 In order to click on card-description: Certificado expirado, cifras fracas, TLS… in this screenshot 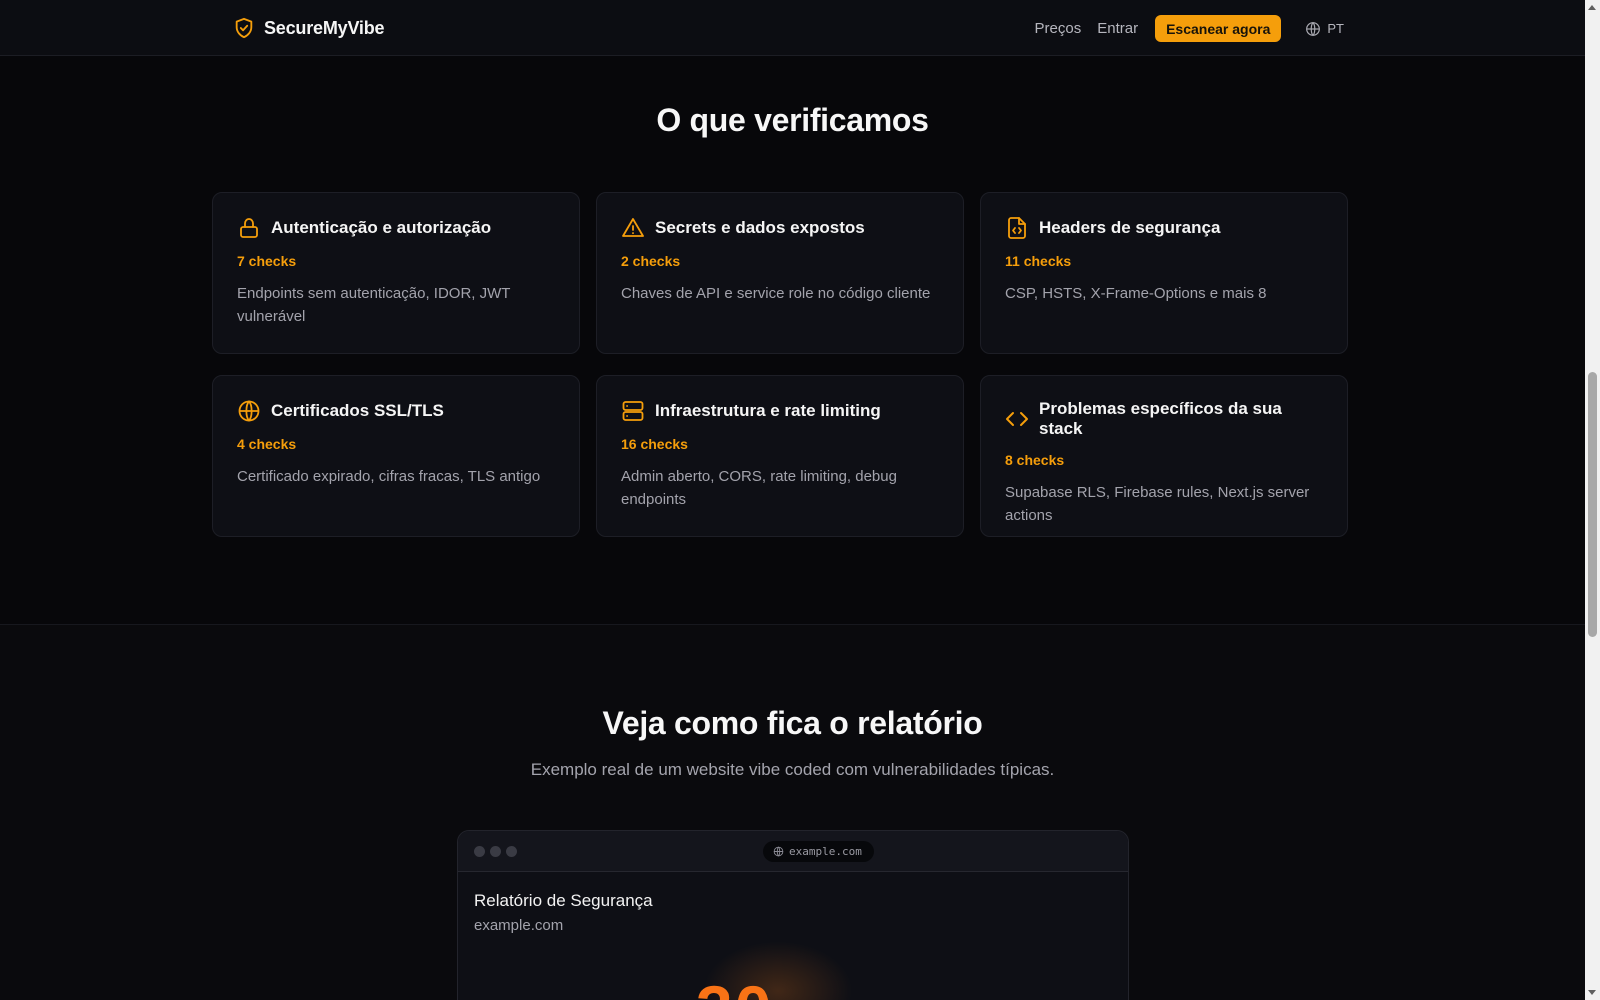, I will do `click(389, 476)`.